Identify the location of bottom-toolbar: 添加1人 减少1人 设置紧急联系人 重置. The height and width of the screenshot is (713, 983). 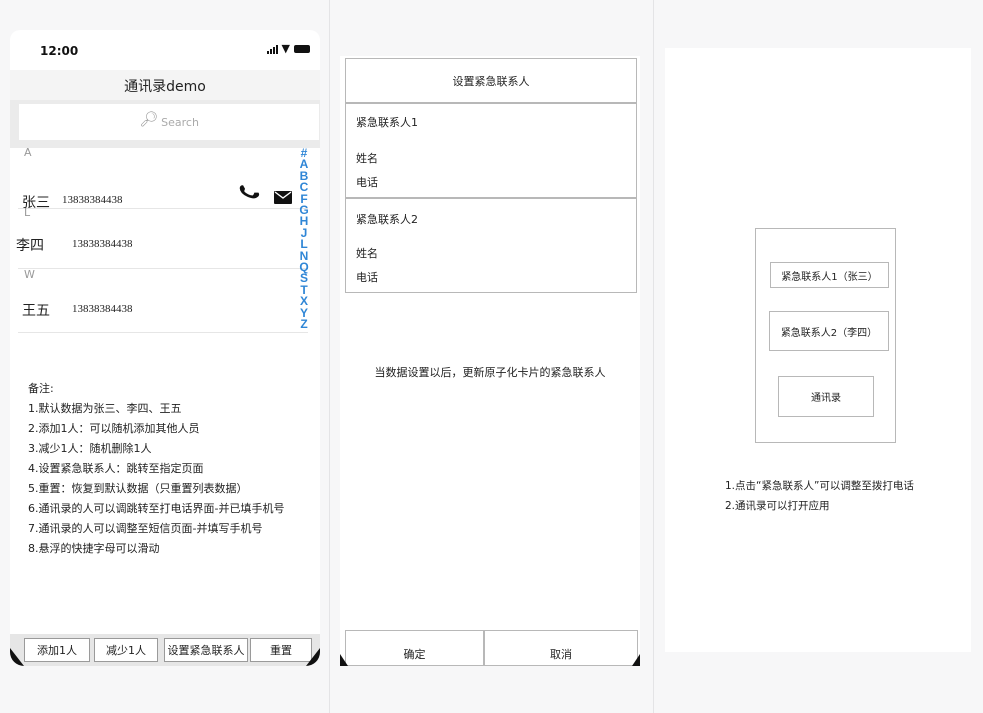
(165, 650).